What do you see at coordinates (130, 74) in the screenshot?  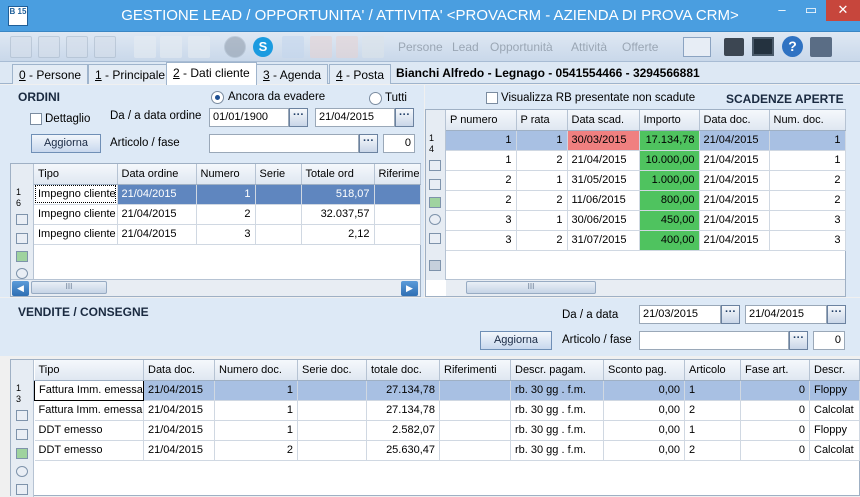 I see `tab-principale: 1 - Principale` at bounding box center [130, 74].